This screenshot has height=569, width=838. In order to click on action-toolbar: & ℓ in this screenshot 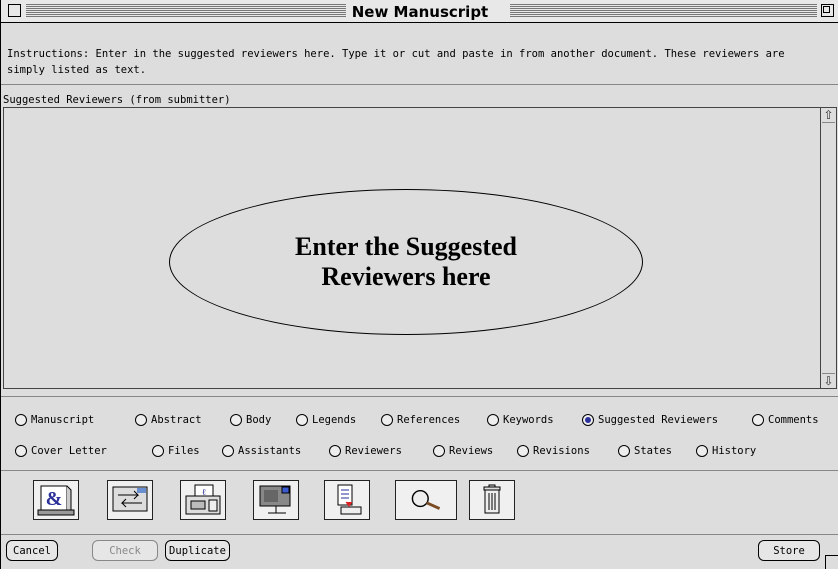, I will do `click(419, 501)`.